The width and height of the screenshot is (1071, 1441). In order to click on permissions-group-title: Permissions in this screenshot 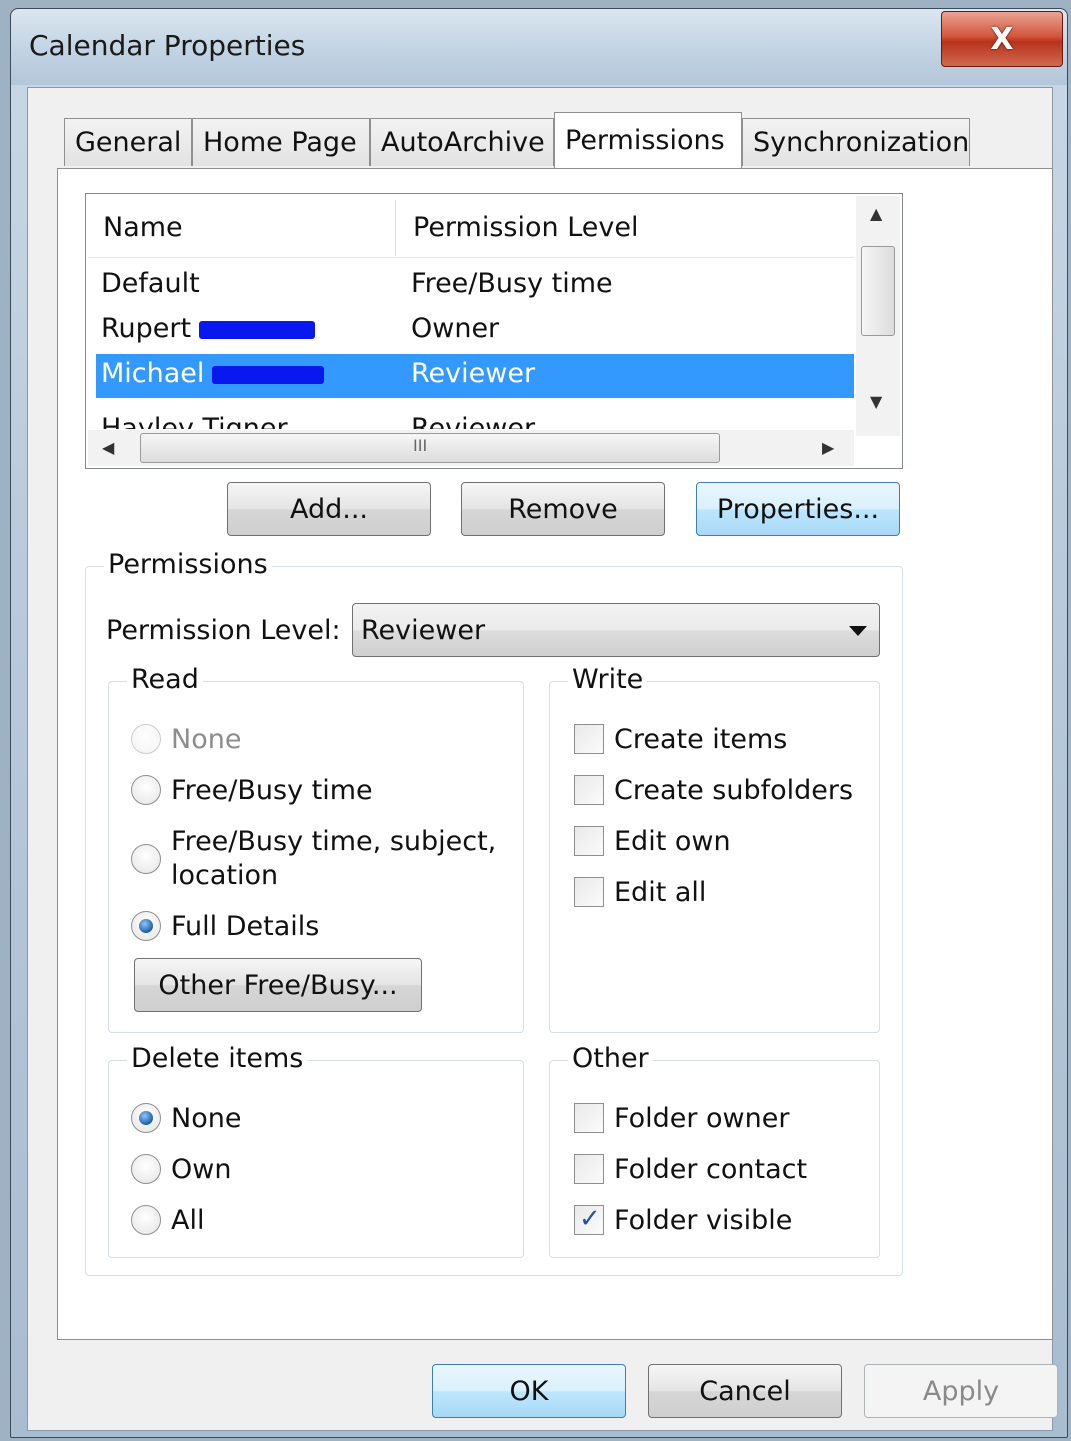, I will do `click(188, 564)`.